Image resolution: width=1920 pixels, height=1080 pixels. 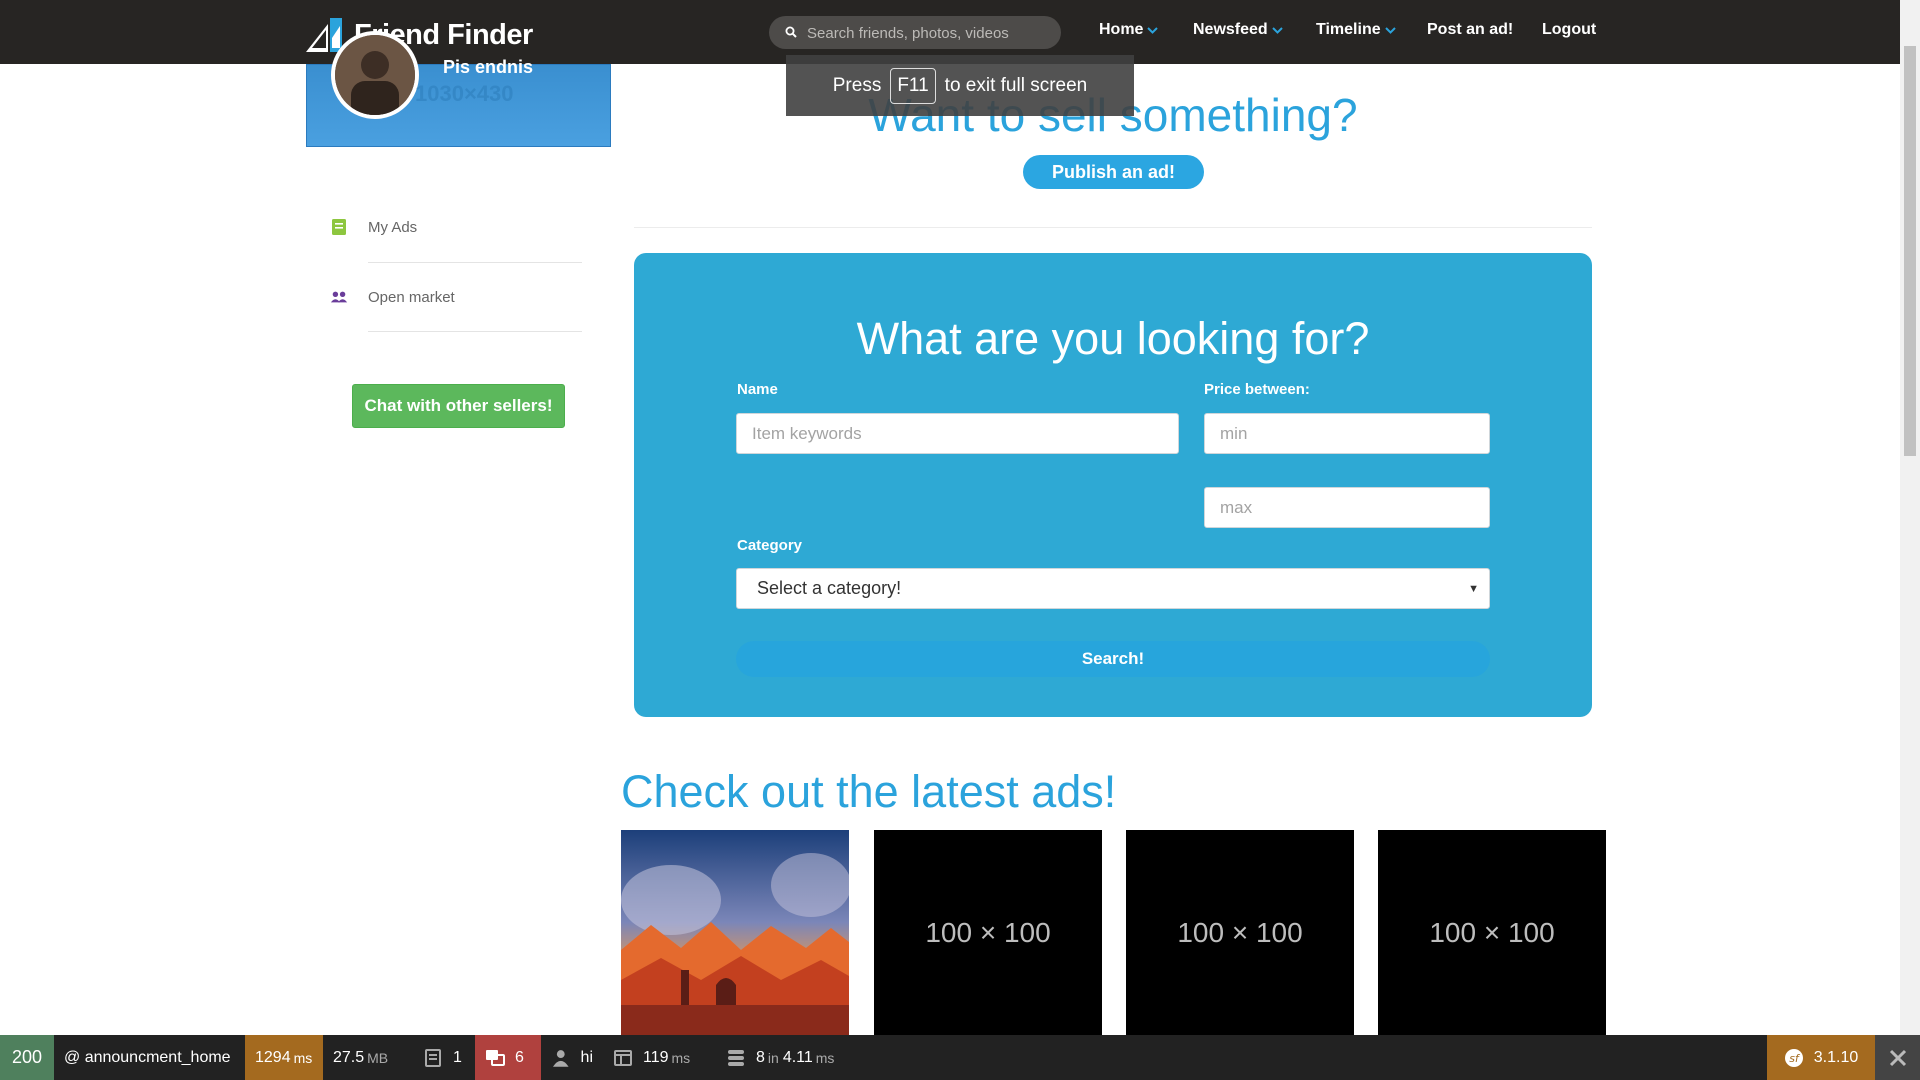 What do you see at coordinates (495, 1057) in the screenshot?
I see `translation-icon` at bounding box center [495, 1057].